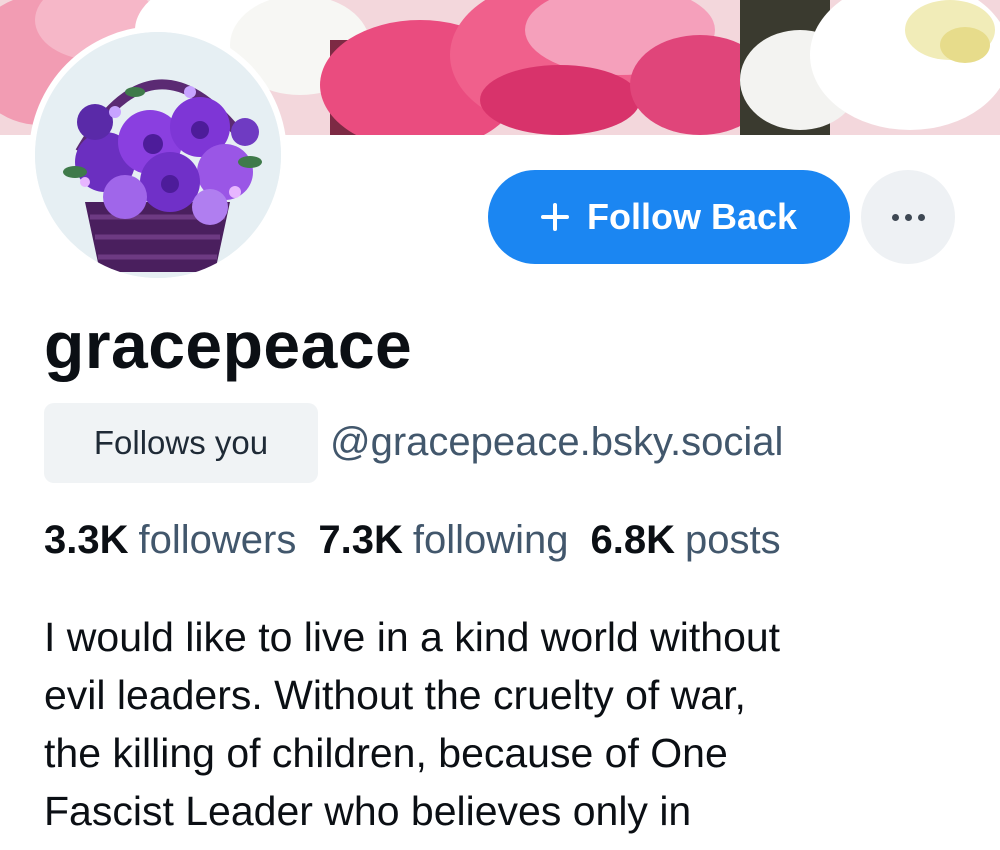 This screenshot has width=1000, height=850. I want to click on posts-count: 6.8K, so click(633, 540).